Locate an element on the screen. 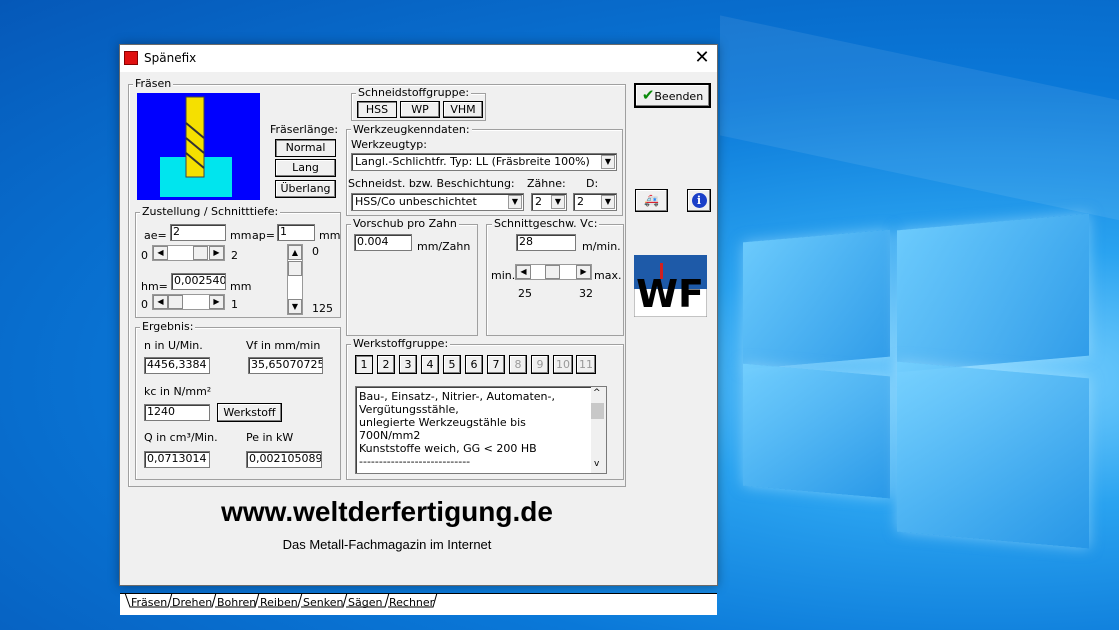 The image size is (1119, 630). material-tab-2: 2 is located at coordinates (386, 364).